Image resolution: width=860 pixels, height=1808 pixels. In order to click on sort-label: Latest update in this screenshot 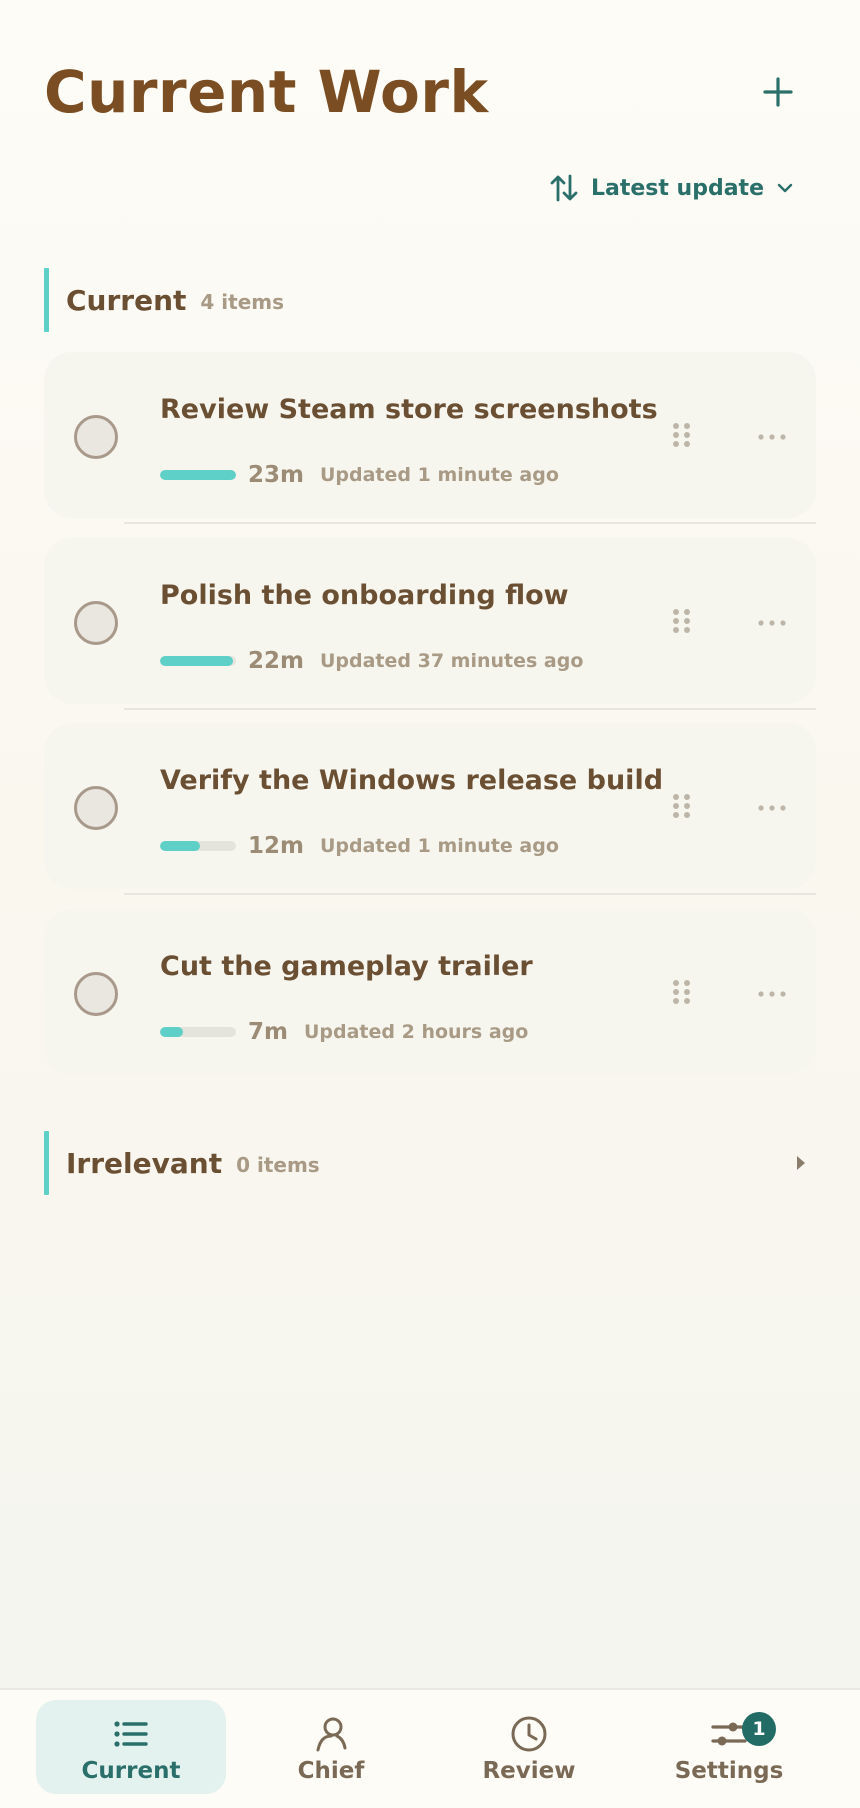, I will do `click(677, 188)`.